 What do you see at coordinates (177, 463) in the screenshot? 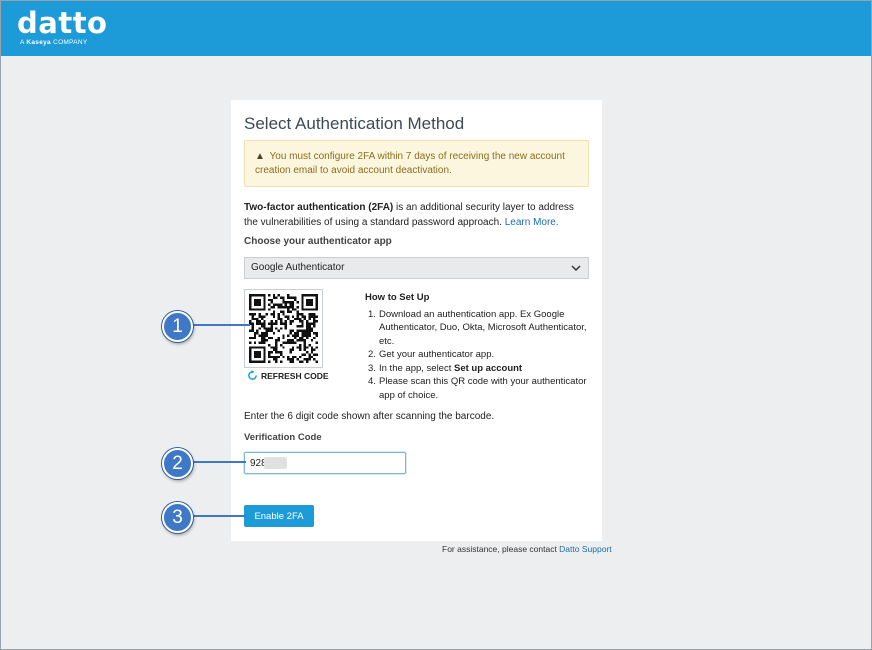
I see `callout-badge: 2` at bounding box center [177, 463].